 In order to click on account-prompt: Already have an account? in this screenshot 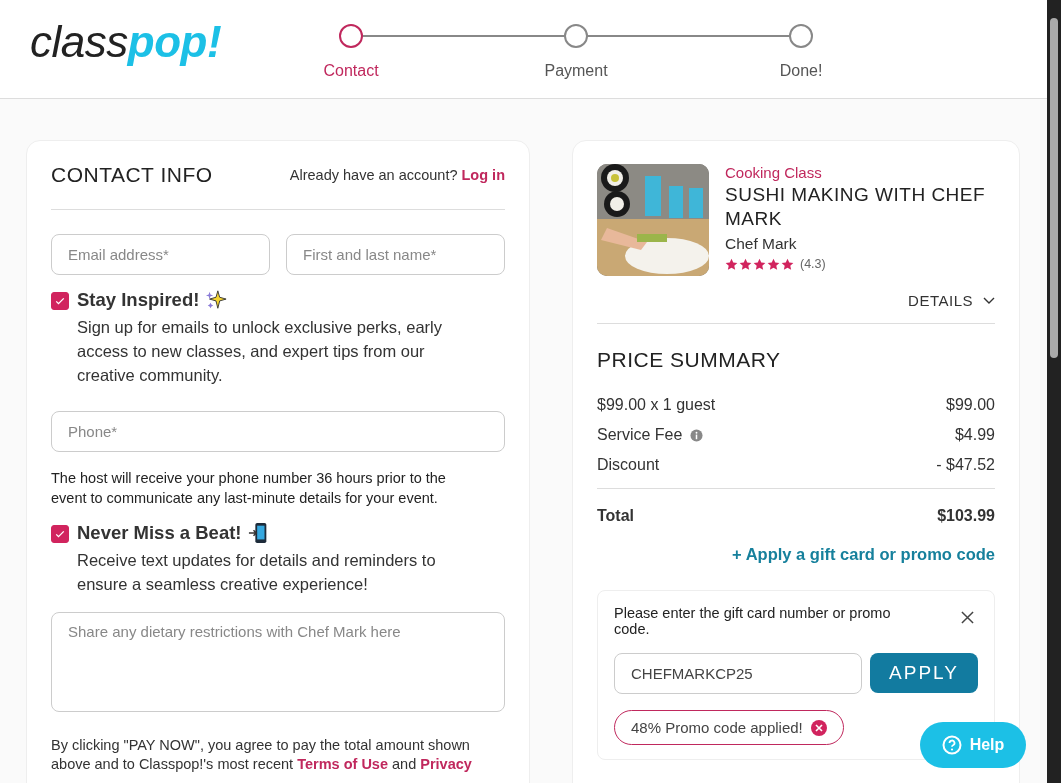, I will do `click(373, 175)`.